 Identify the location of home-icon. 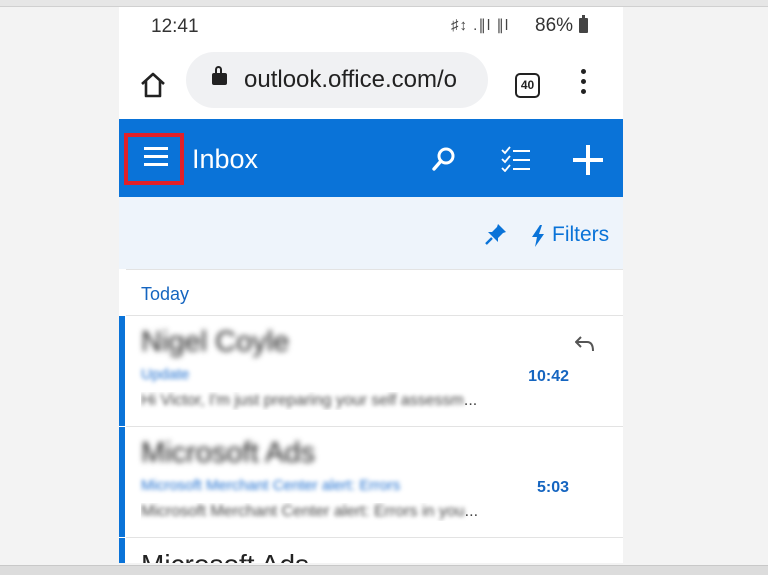
(153, 85).